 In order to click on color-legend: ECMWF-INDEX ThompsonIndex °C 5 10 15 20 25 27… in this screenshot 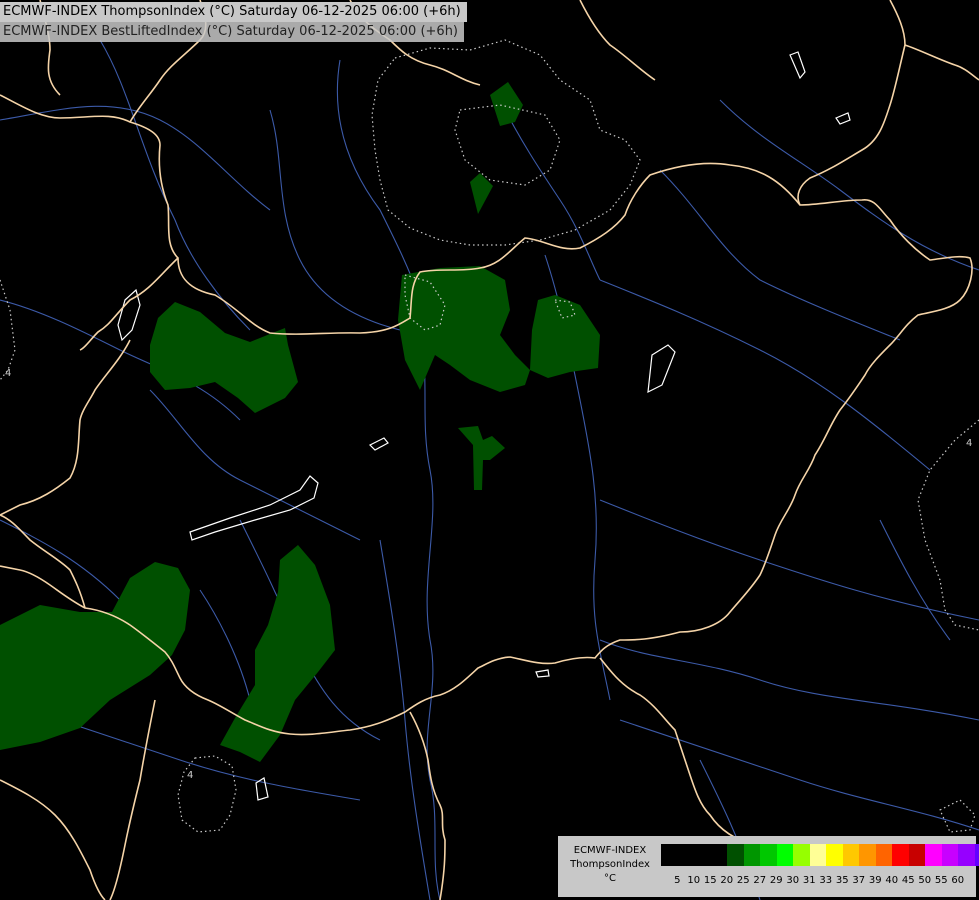, I will do `click(768, 866)`.